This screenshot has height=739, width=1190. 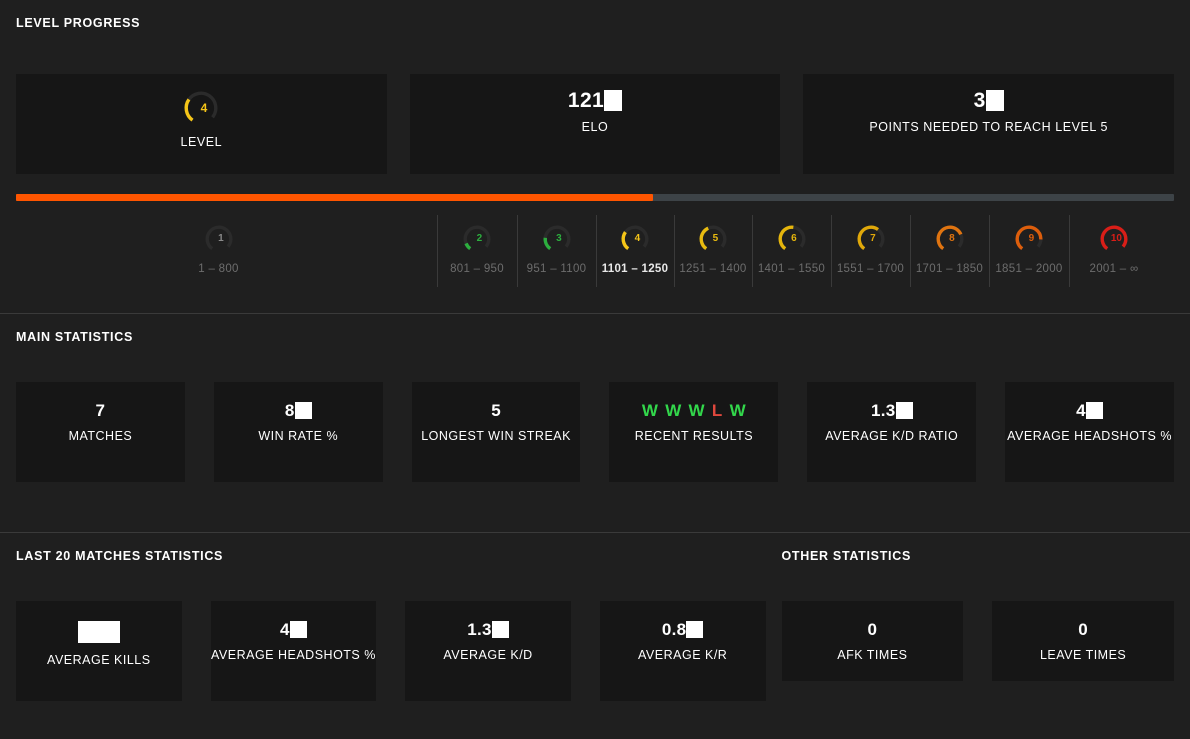 What do you see at coordinates (556, 251) in the screenshot?
I see `ladder-cell-level-3: 3 951 – 1100` at bounding box center [556, 251].